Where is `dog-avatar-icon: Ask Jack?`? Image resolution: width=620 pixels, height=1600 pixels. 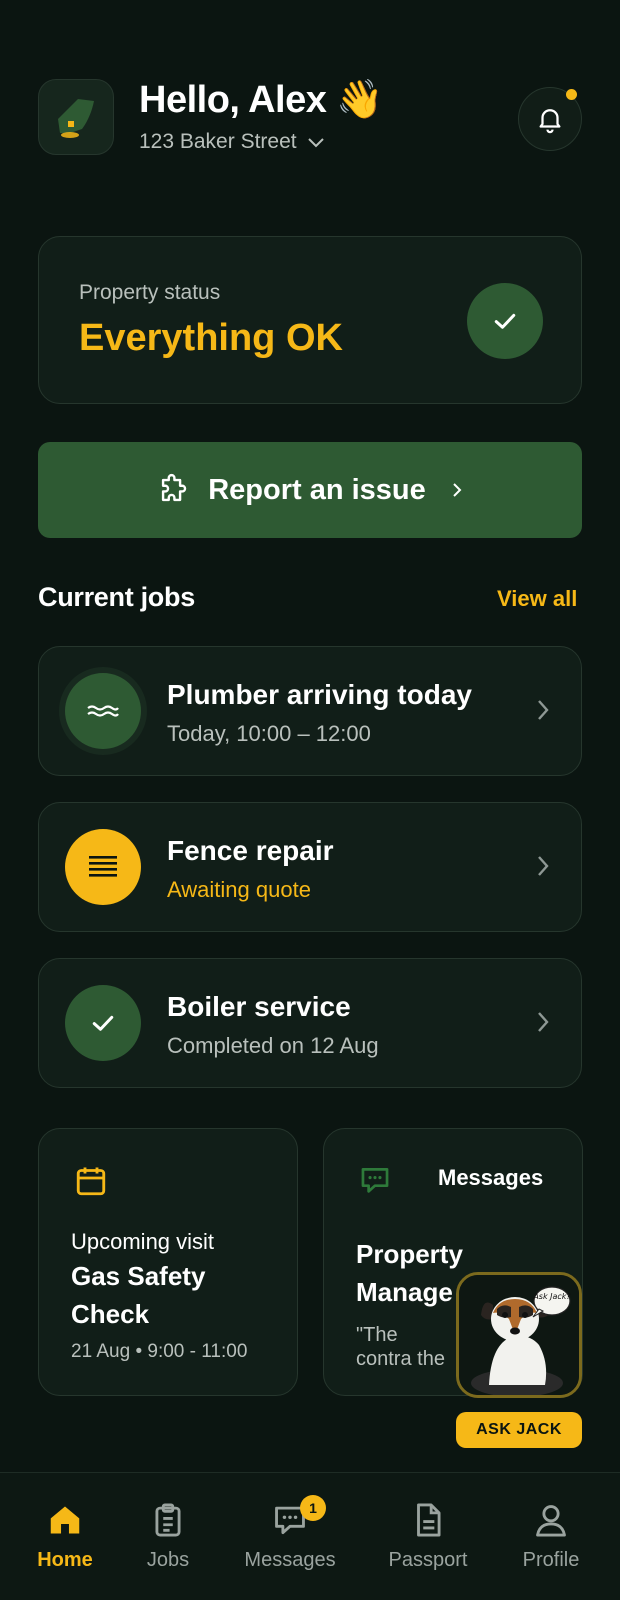
dog-avatar-icon: Ask Jack? is located at coordinates (519, 1335).